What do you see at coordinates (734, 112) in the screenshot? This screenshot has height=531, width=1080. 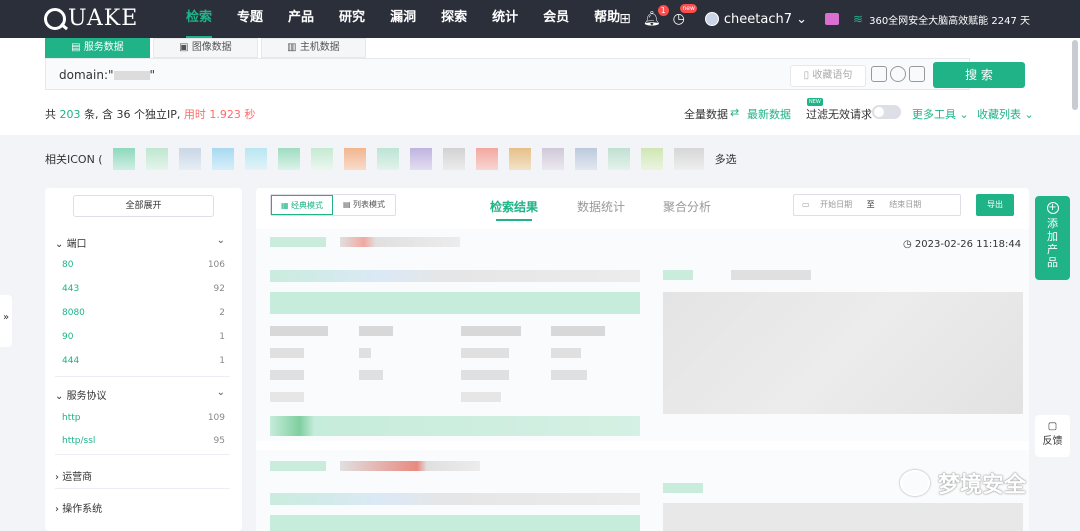 I see `swap-icon: ⇄` at bounding box center [734, 112].